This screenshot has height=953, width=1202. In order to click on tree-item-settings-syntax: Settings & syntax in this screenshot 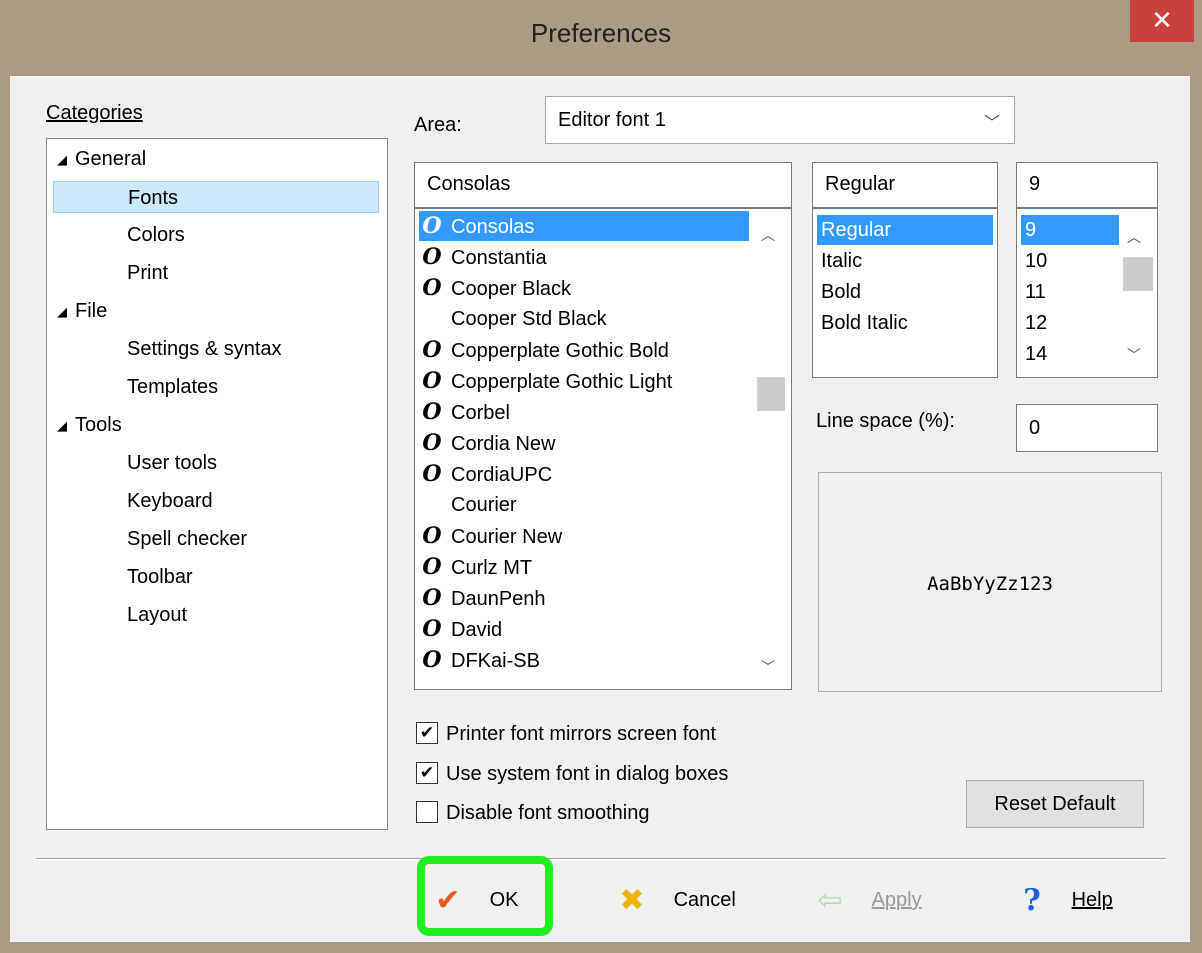, I will do `click(216, 349)`.